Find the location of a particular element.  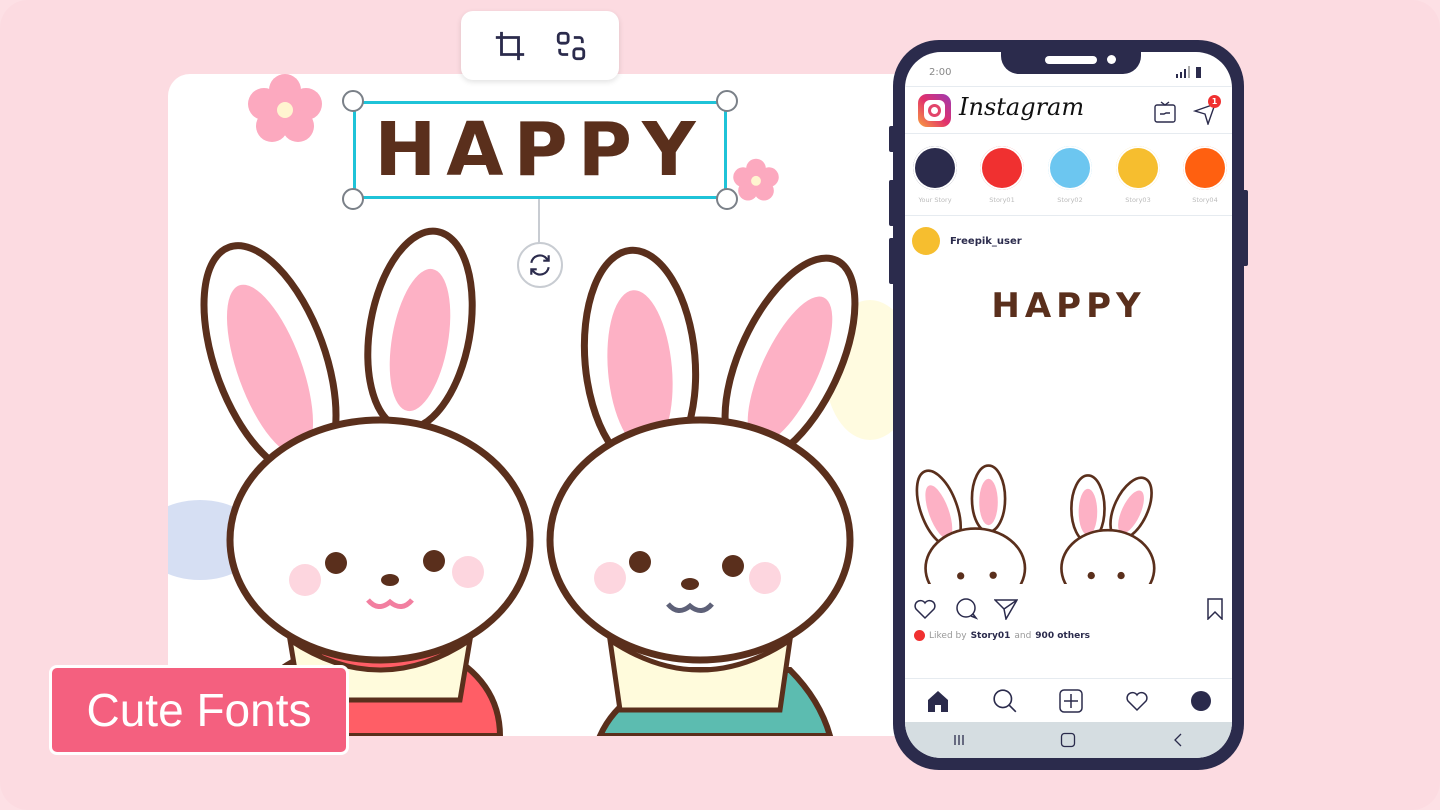

flower-decoration is located at coordinates (285, 108).